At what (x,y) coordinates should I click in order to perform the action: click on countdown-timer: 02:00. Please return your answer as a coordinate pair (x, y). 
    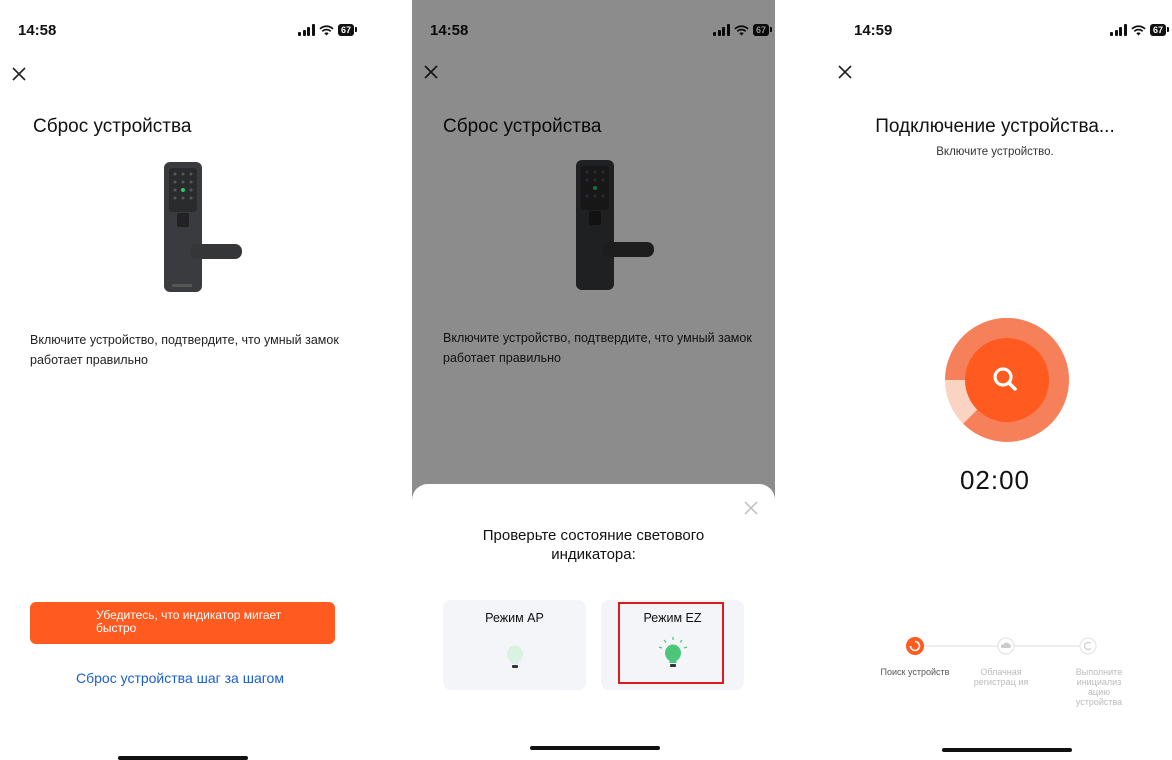
    Looking at the image, I should click on (995, 480).